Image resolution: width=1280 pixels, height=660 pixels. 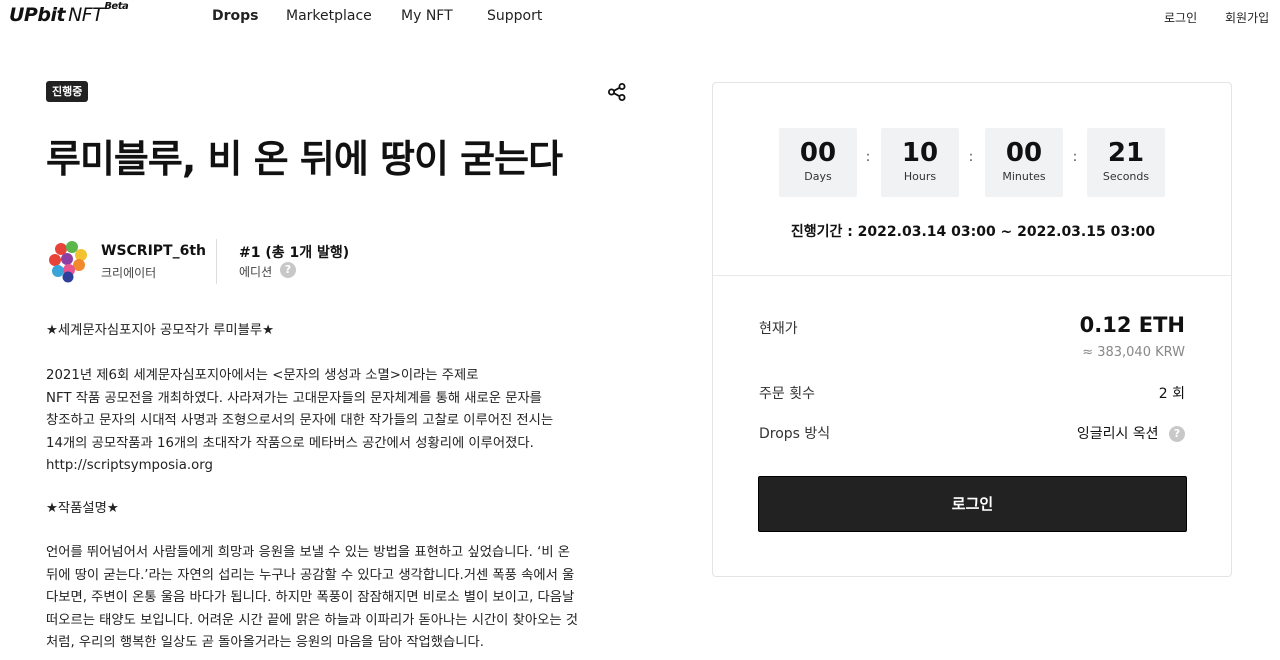 I want to click on drop-title: 루미블루, 비 온 뒤에 땅이 굳는다, so click(x=304, y=159).